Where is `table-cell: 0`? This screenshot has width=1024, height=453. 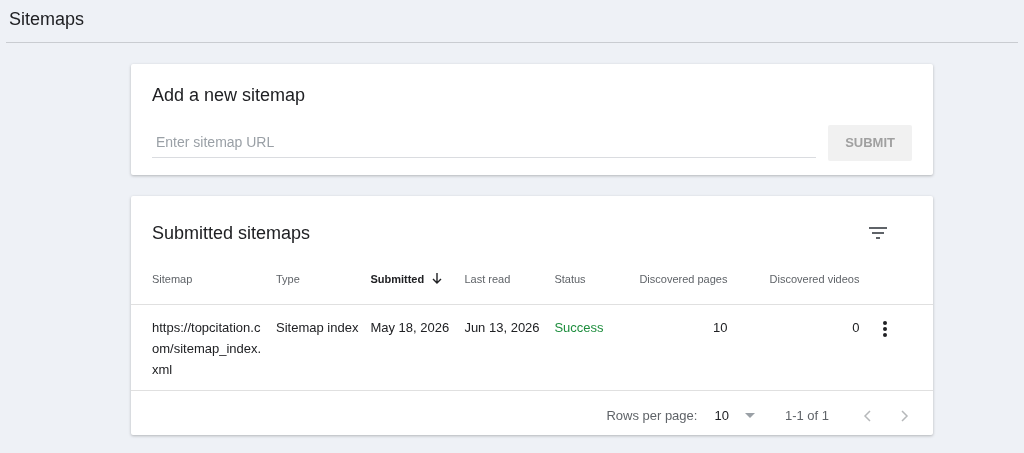
table-cell: 0 is located at coordinates (856, 327).